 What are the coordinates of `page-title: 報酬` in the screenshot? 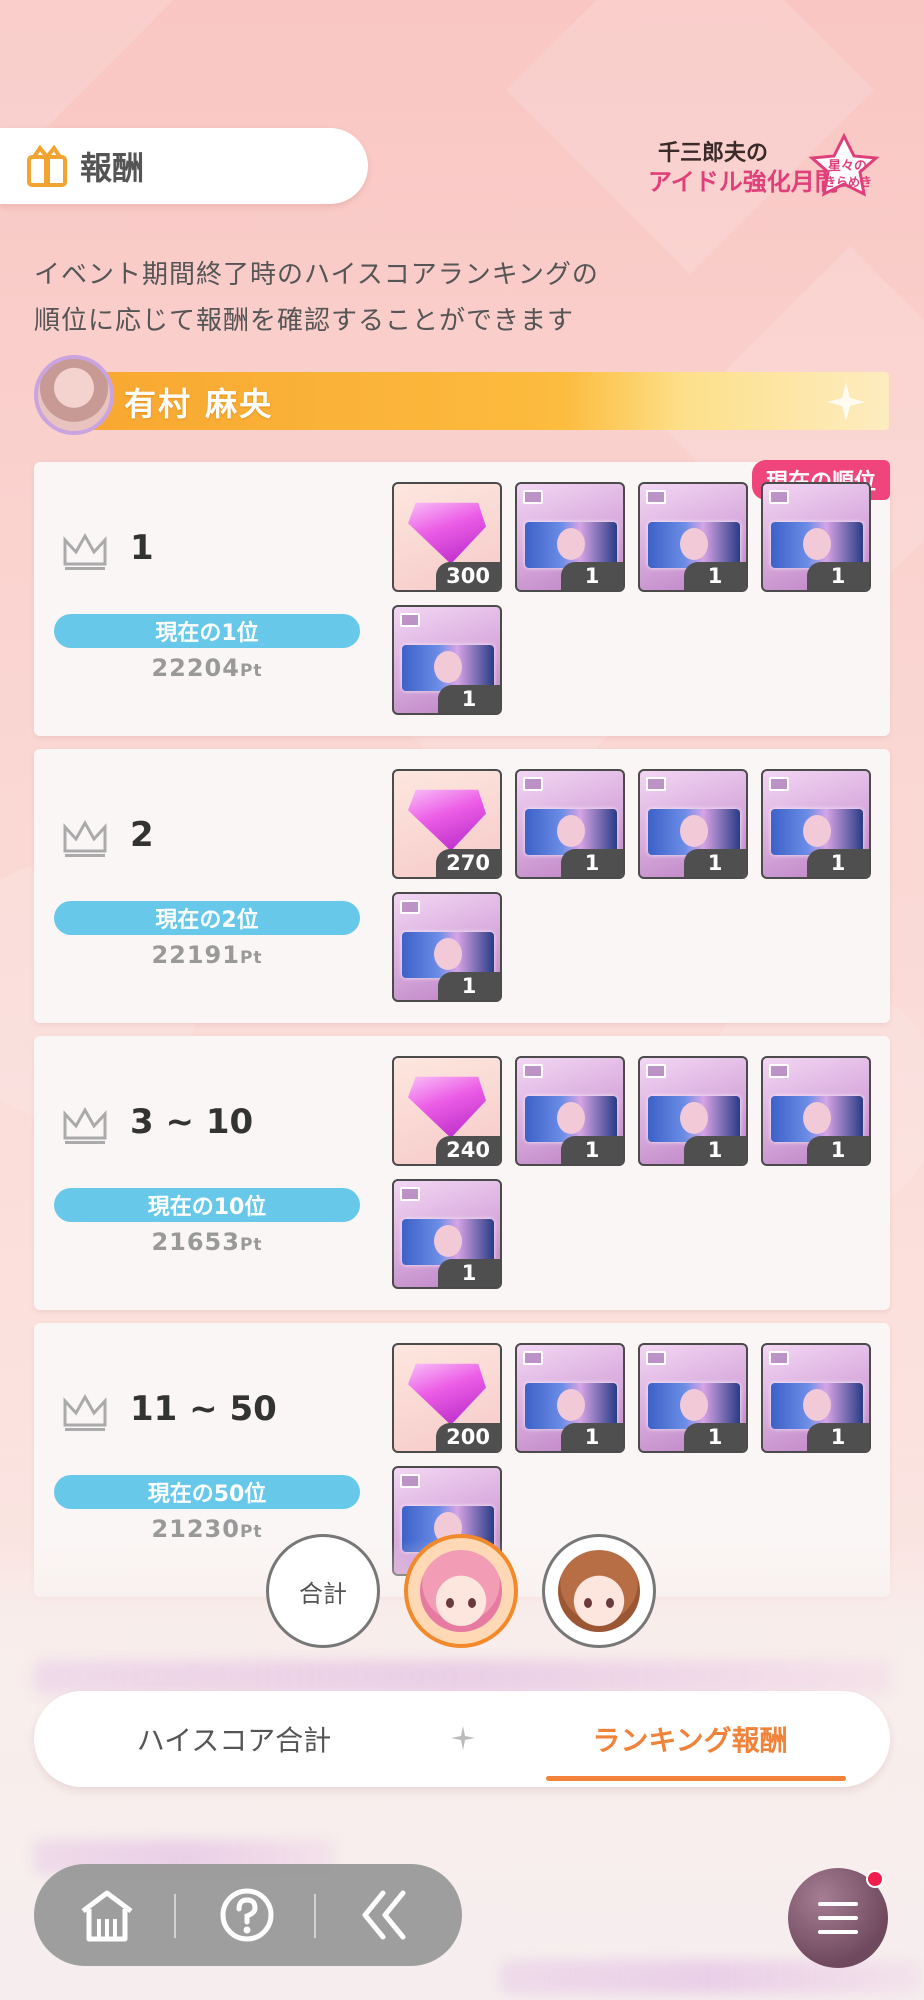 It's located at (112, 168).